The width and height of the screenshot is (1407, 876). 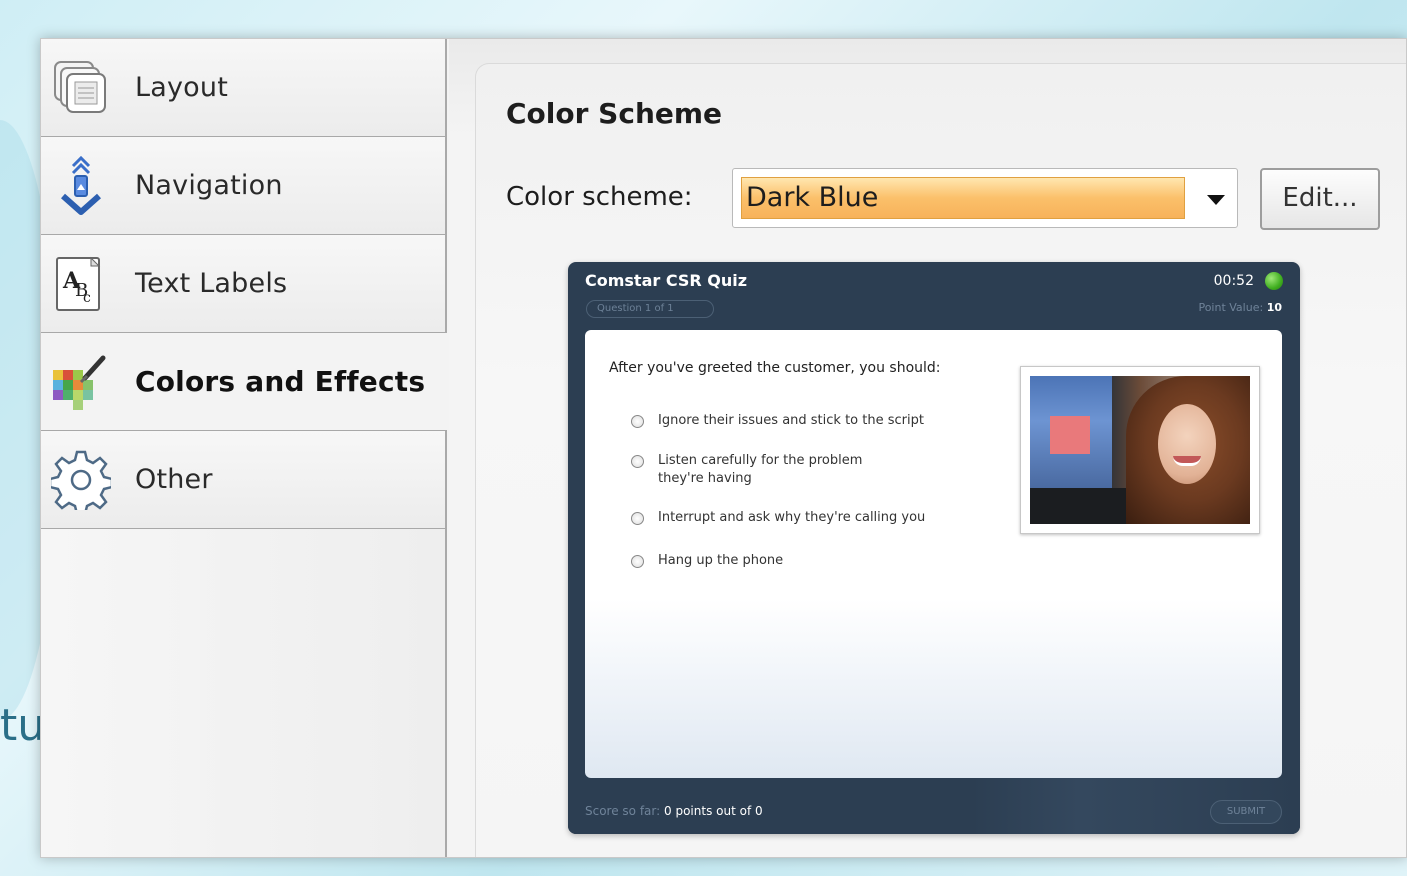 I want to click on submit-button: SUBMIT, so click(x=1246, y=812).